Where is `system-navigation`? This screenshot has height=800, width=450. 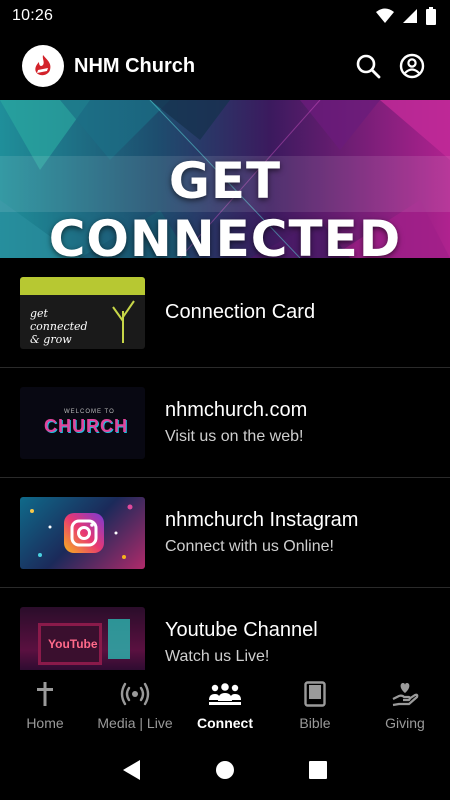 system-navigation is located at coordinates (225, 770).